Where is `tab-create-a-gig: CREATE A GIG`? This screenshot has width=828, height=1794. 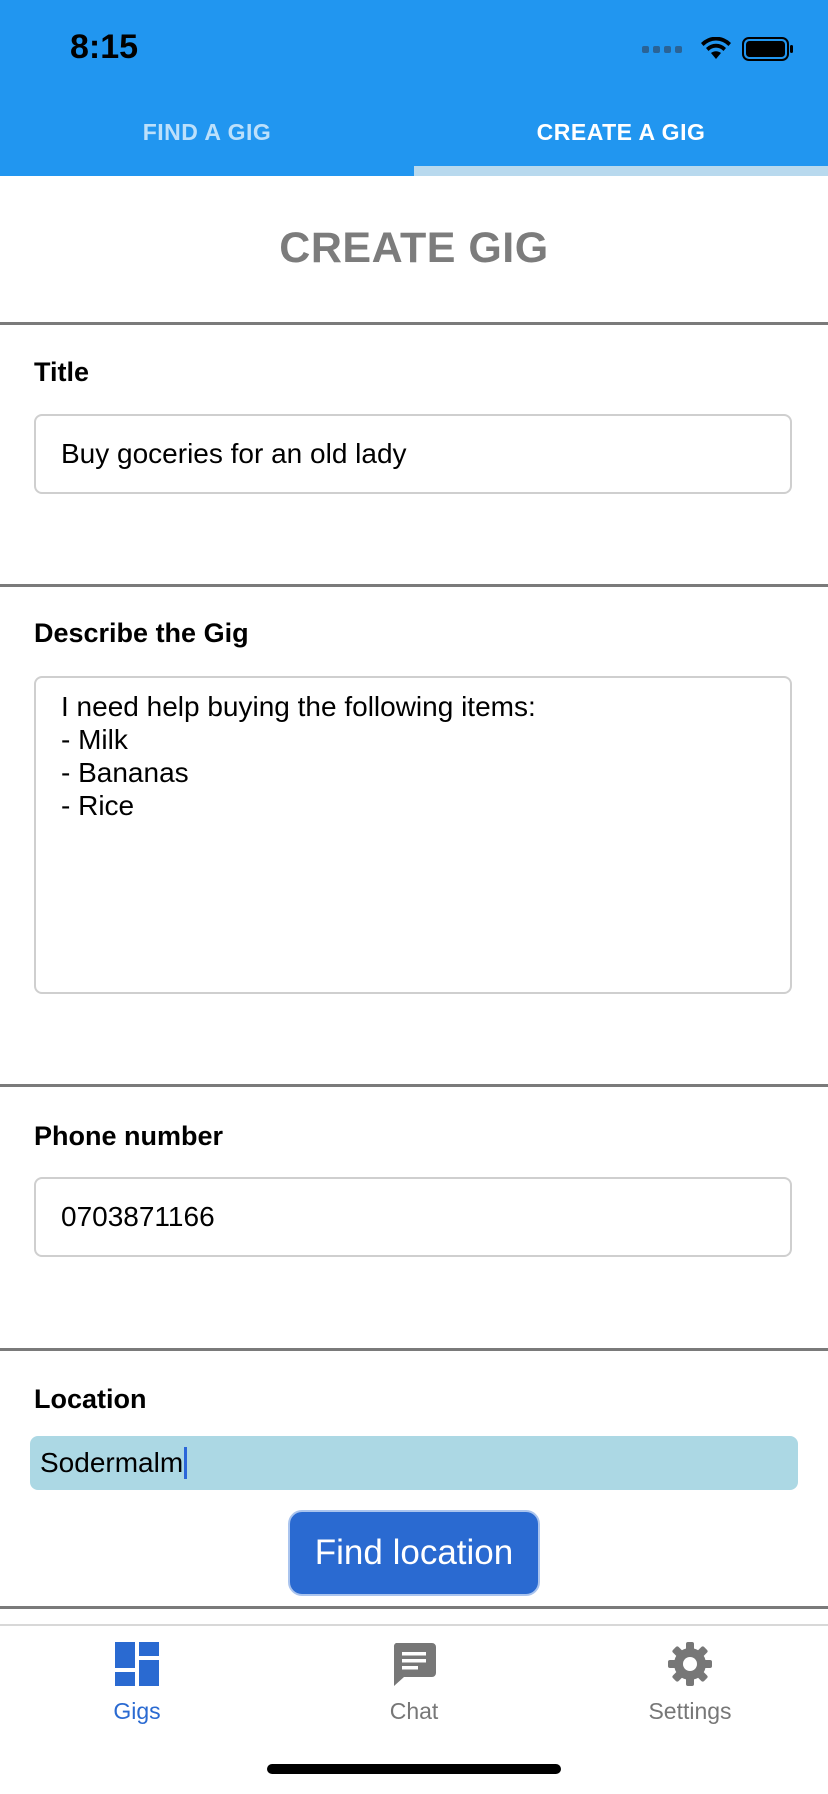
tab-create-a-gig: CREATE A GIG is located at coordinates (621, 132).